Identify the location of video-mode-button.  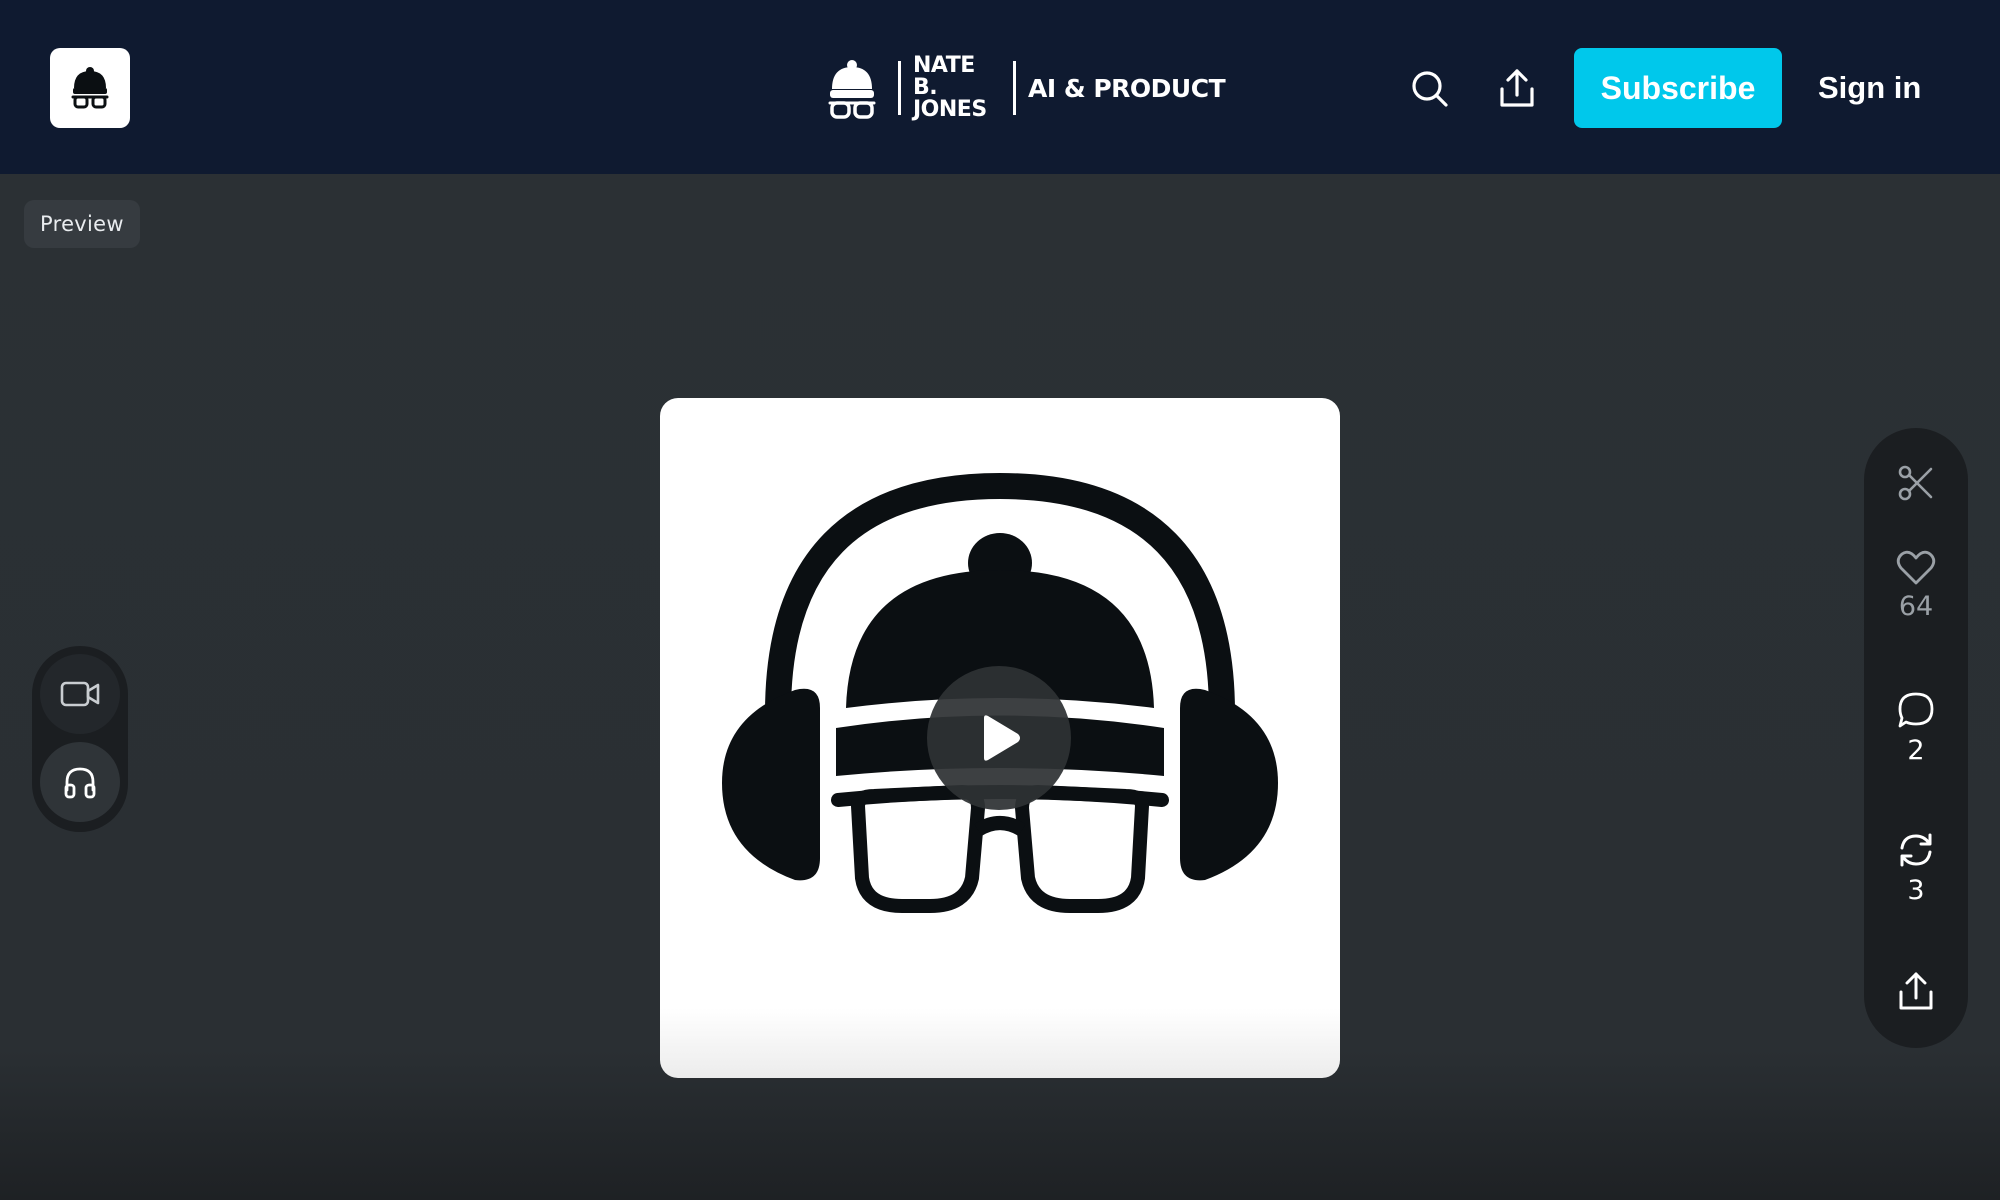
(80, 694).